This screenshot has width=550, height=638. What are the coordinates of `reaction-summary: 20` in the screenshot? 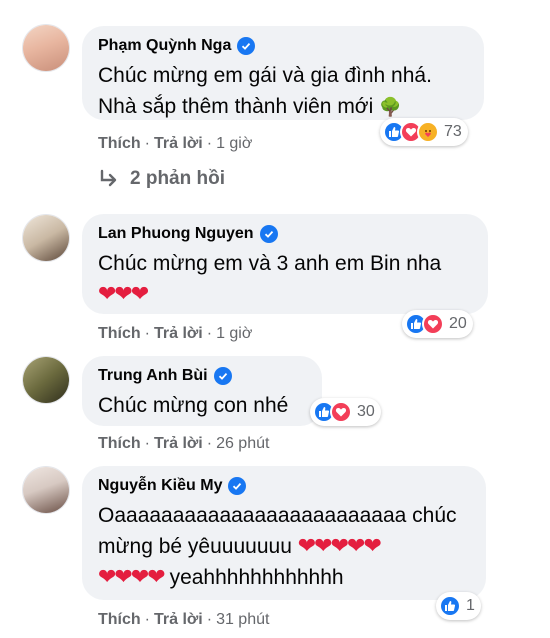 It's located at (437, 324).